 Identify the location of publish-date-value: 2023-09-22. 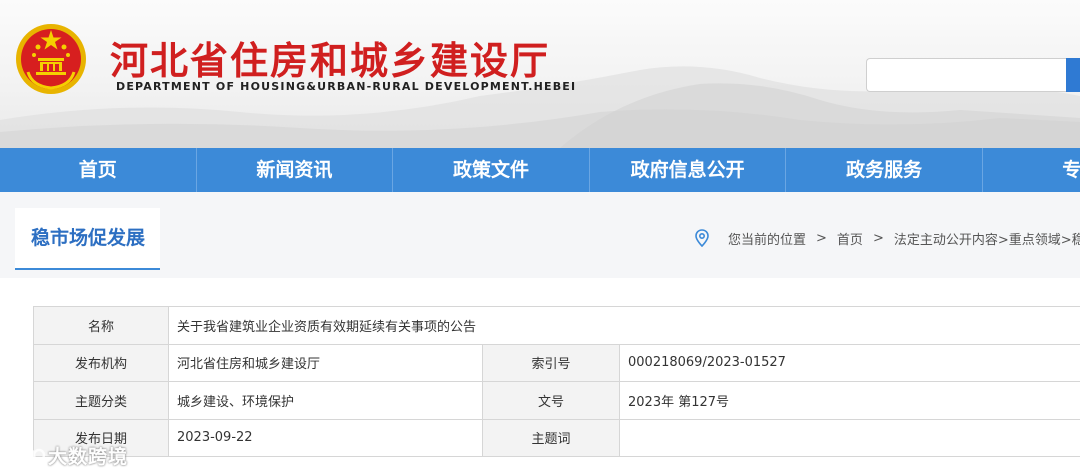
(325, 437).